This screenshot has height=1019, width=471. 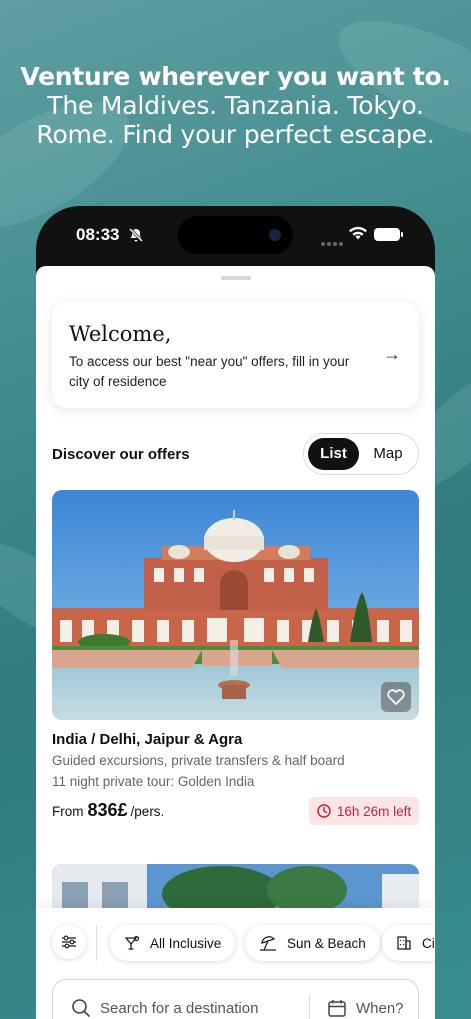 I want to click on price-suffix: /pers., so click(x=147, y=811).